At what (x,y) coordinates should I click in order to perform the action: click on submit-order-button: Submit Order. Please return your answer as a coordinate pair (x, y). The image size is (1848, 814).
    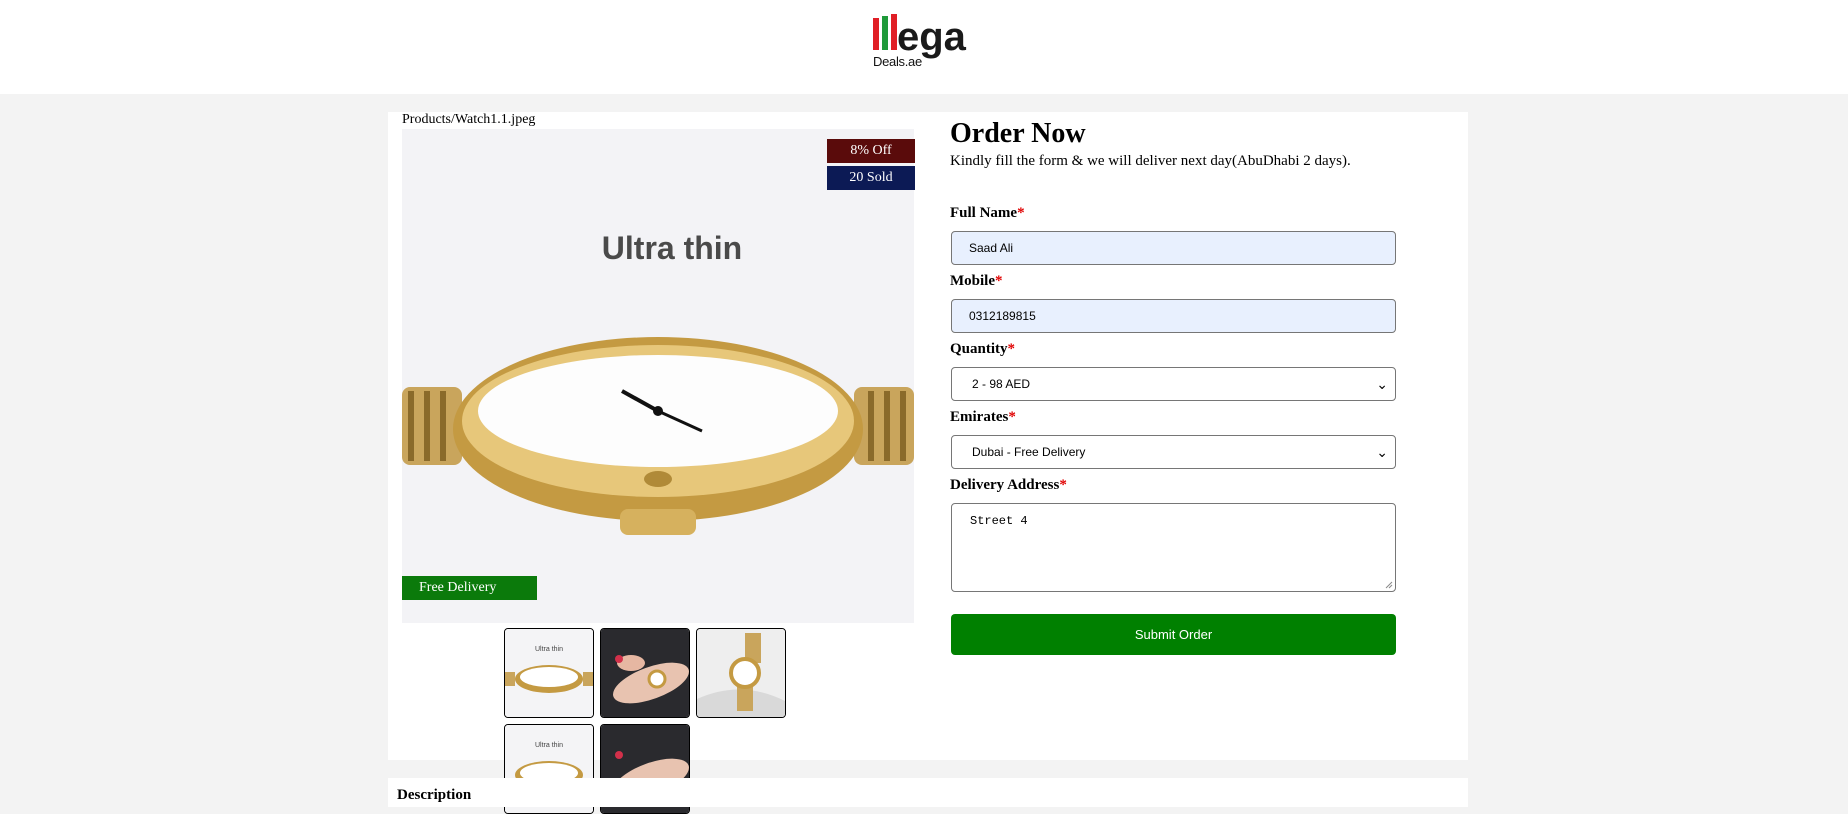
    Looking at the image, I should click on (1173, 634).